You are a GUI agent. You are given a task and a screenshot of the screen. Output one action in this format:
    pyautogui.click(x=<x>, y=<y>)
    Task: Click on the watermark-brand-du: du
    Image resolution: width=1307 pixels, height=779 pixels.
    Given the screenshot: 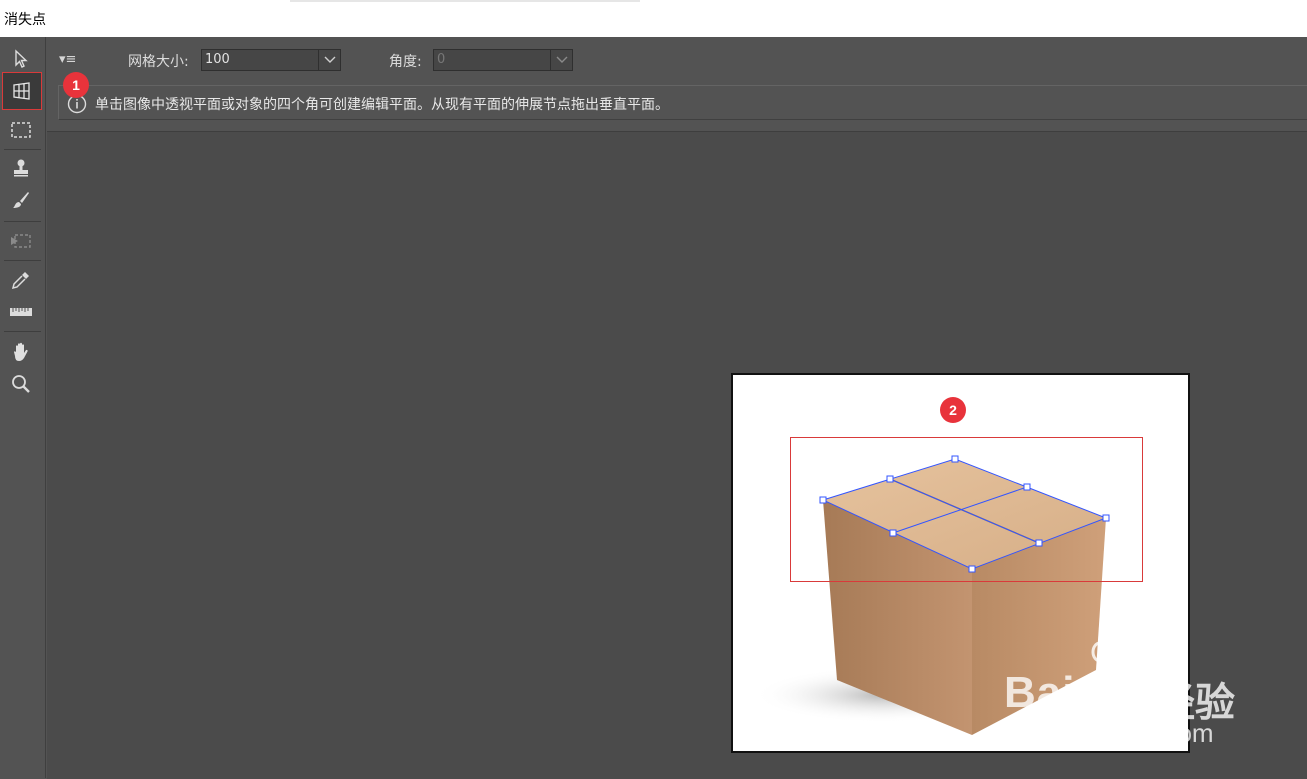 What is the action you would take?
    pyautogui.click(x=1113, y=699)
    